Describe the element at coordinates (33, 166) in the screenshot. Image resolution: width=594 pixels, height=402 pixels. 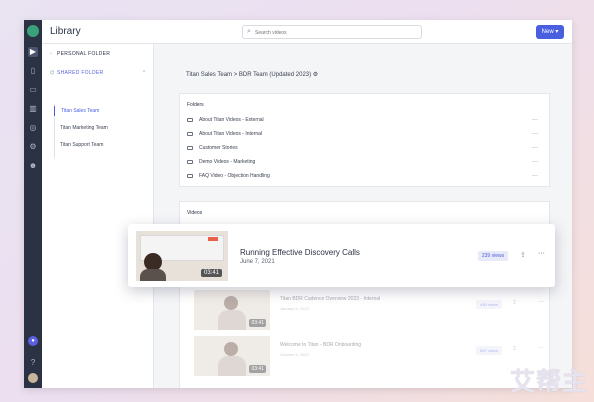
I see `team-icon: ☻` at that location.